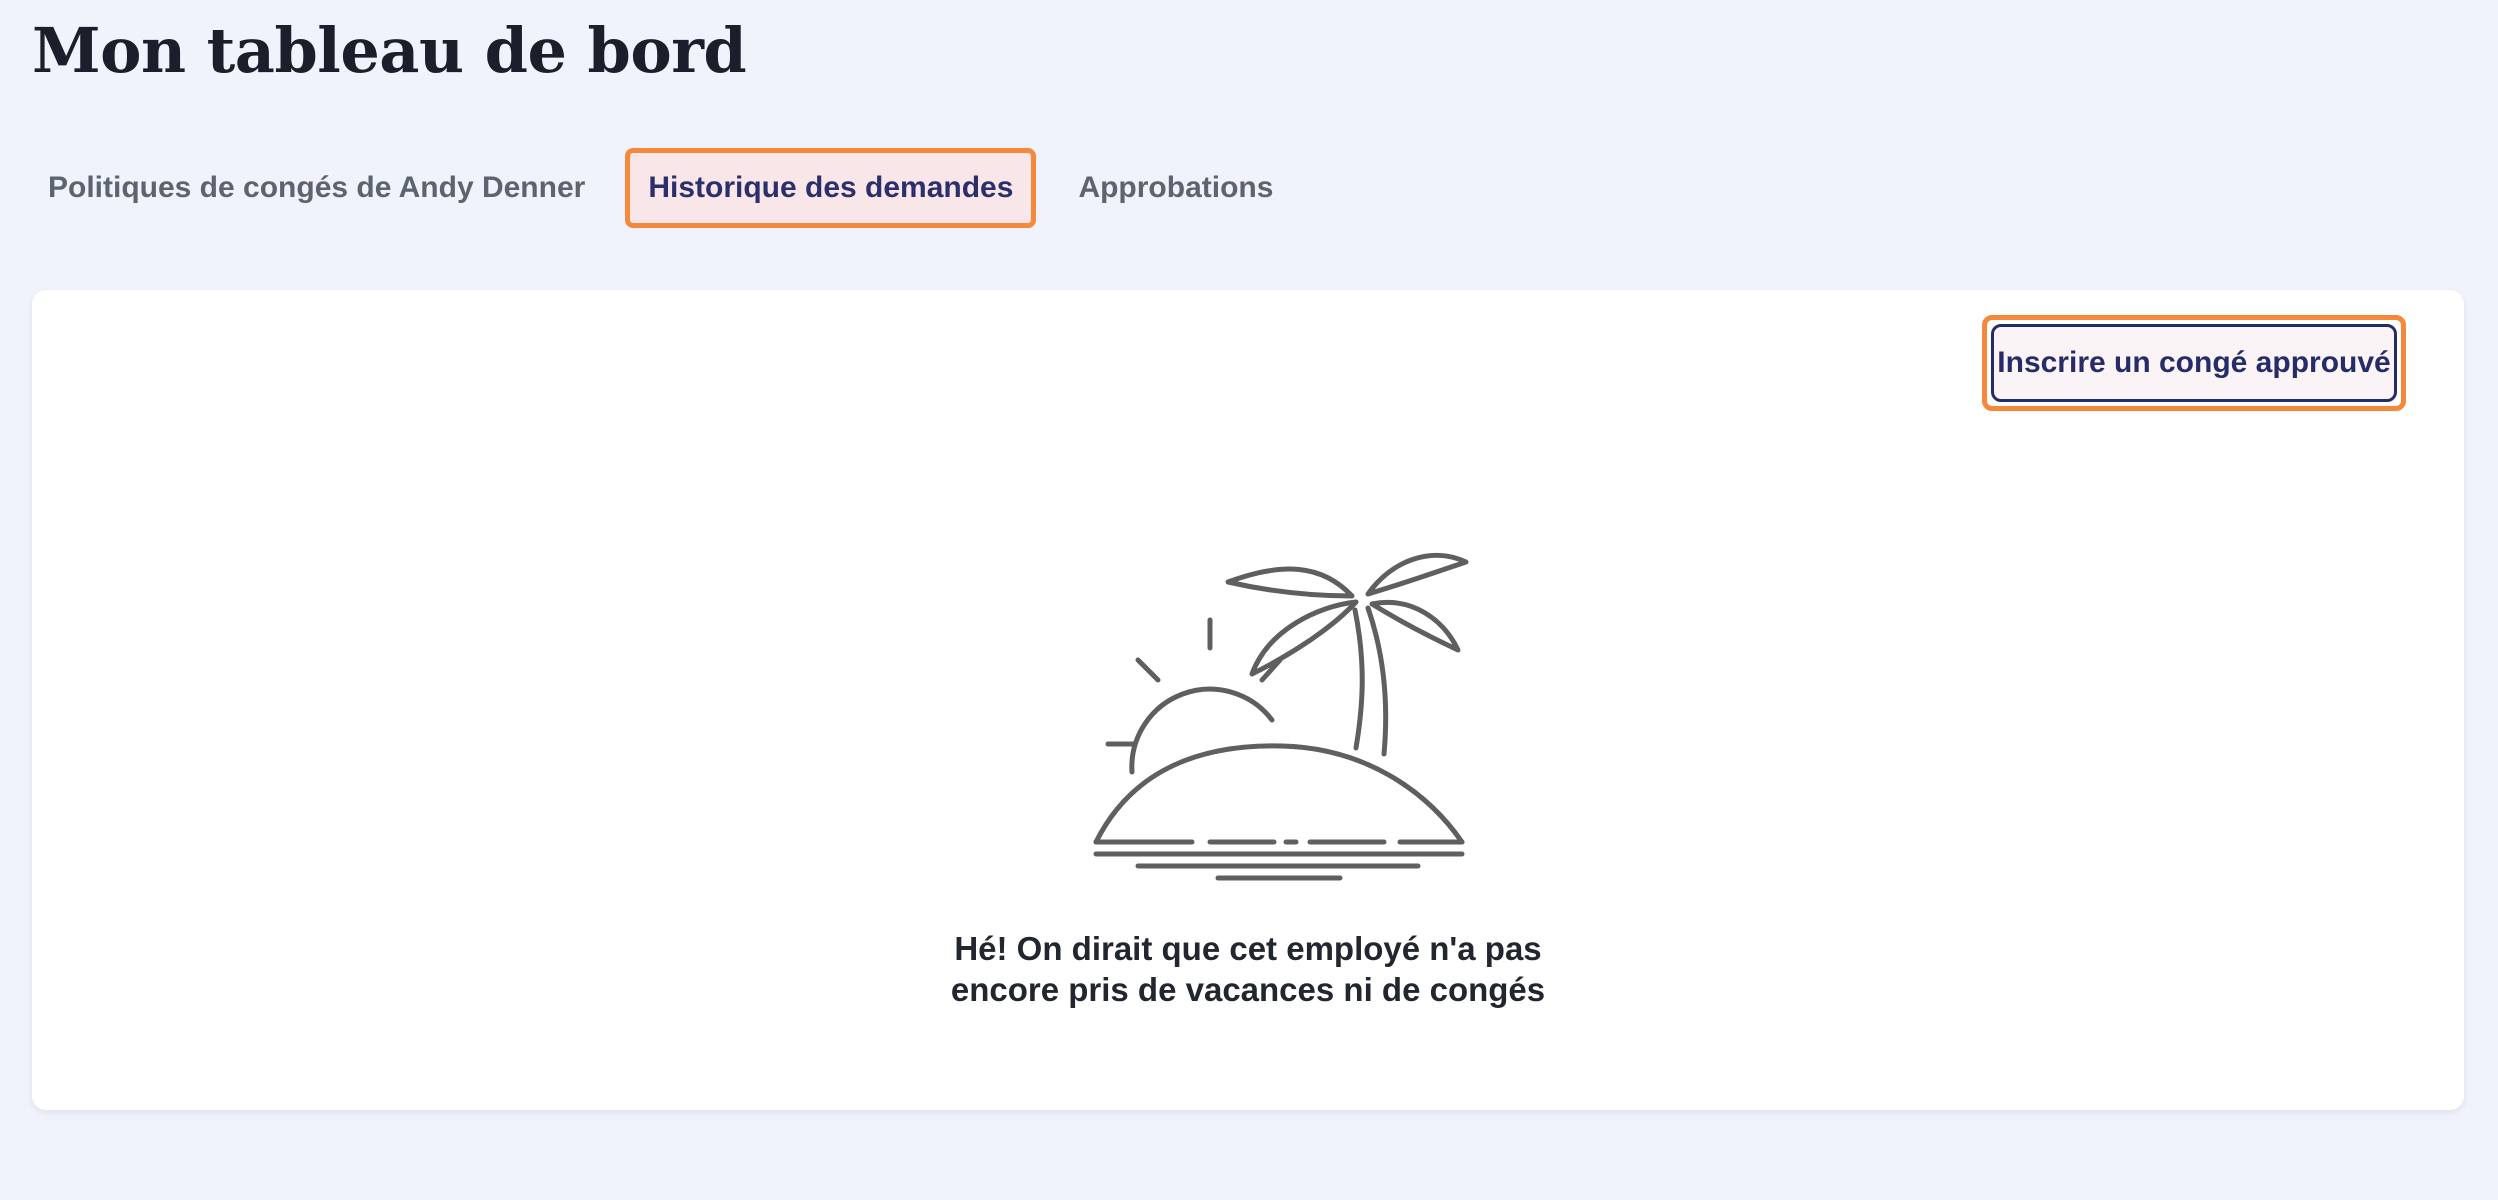  I want to click on tab-leave-policies: Politiques de congés de Andy Denner, so click(316, 188).